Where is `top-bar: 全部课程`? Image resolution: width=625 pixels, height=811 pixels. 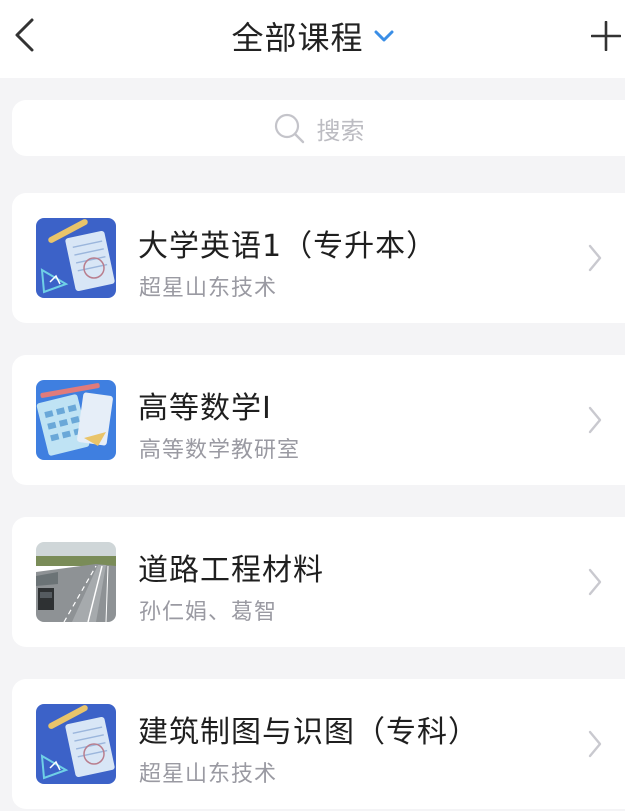
top-bar: 全部课程 is located at coordinates (312, 39).